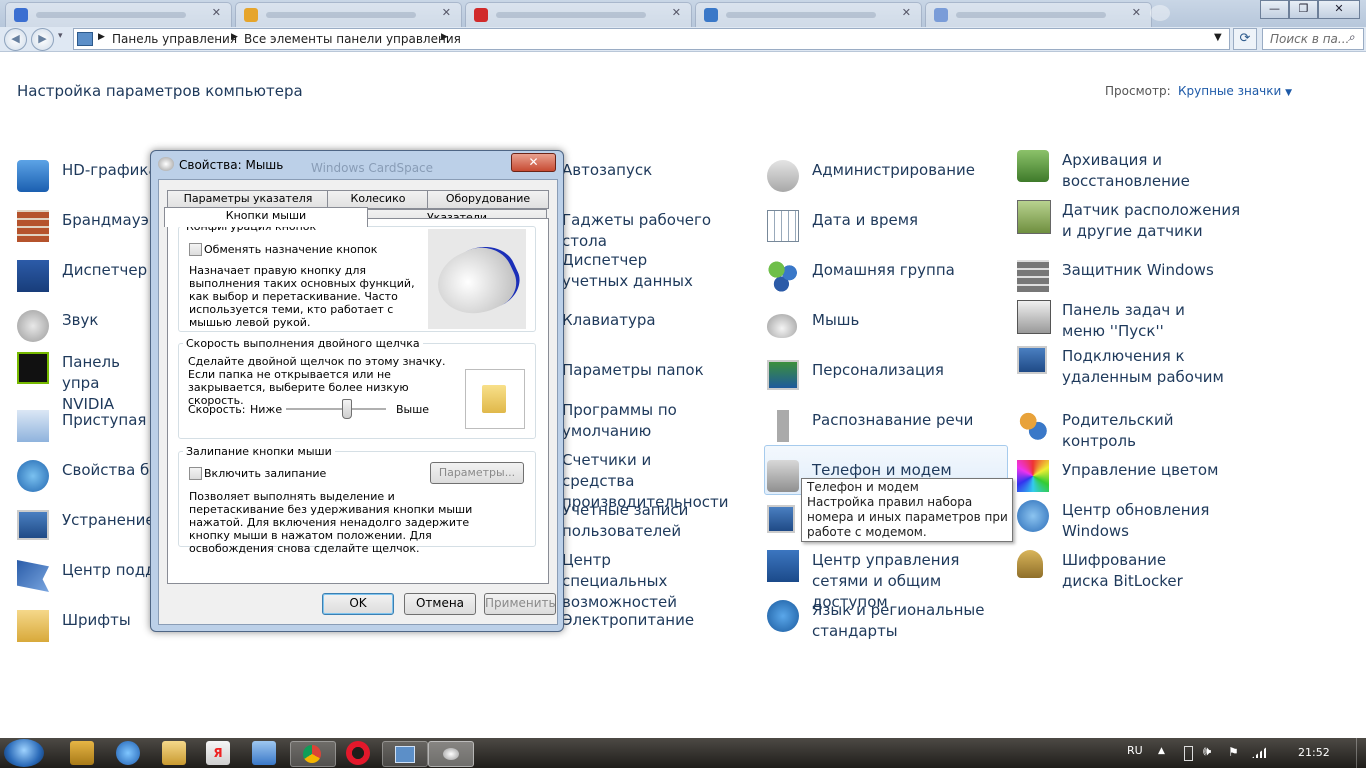 The image size is (1366, 768). Describe the element at coordinates (336, 409) in the screenshot. I see `speed-slider-track` at that location.